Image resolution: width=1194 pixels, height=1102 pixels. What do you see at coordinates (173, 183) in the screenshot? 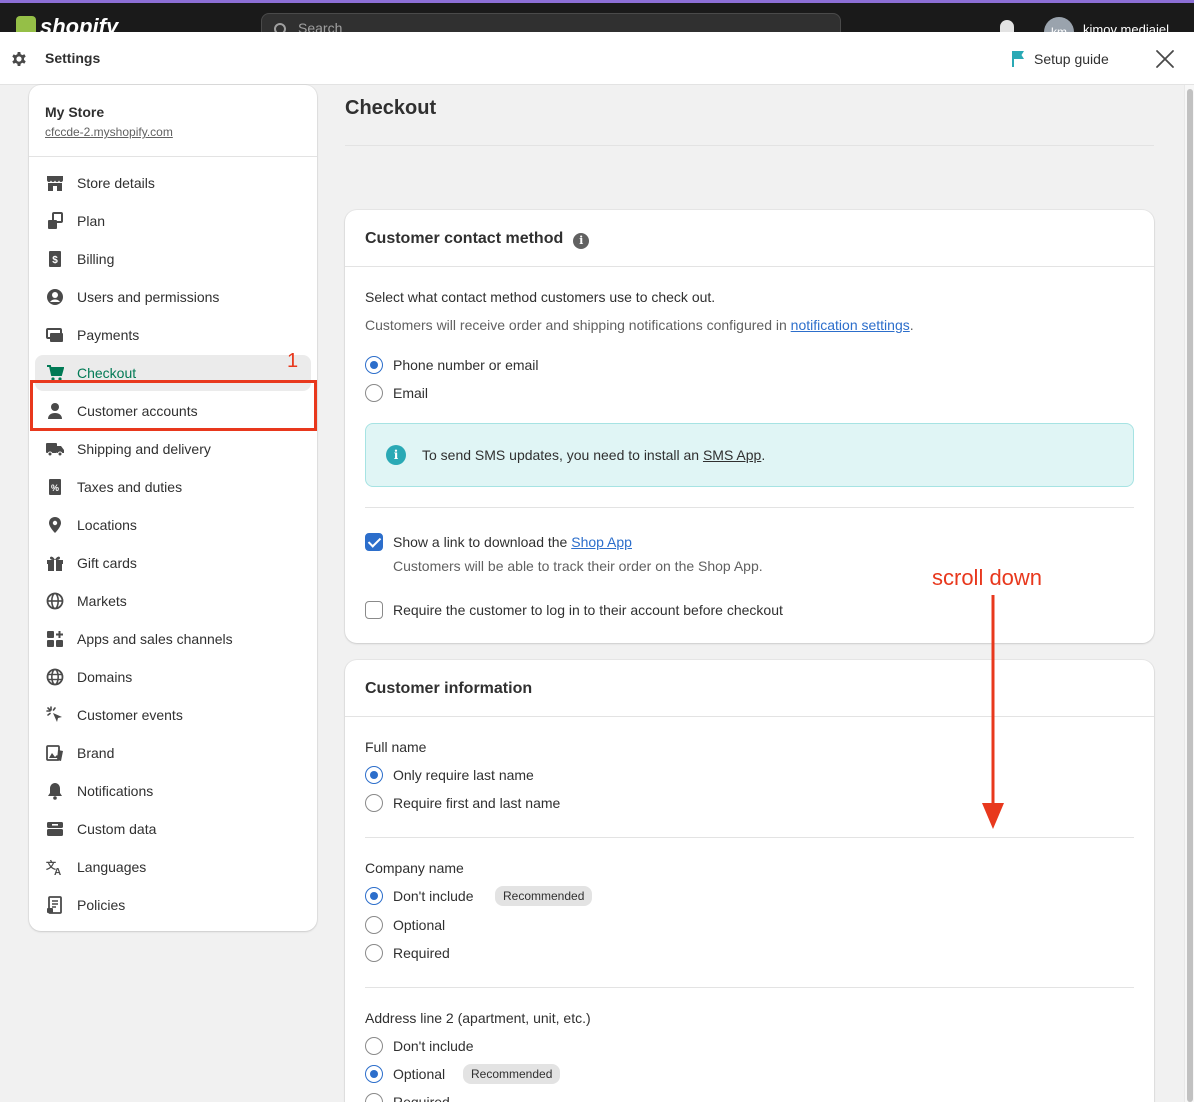
I see `sidebar-item-store-details: Store details` at bounding box center [173, 183].